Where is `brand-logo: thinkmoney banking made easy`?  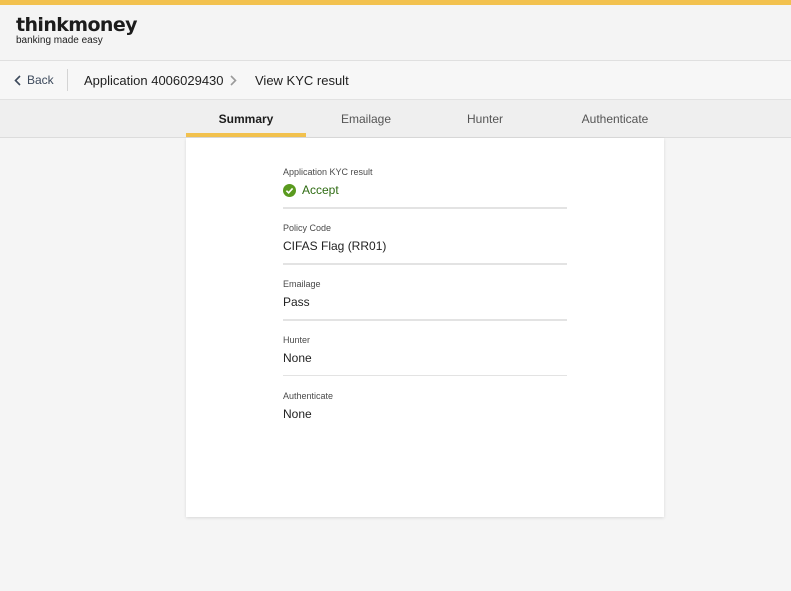 brand-logo: thinkmoney banking made easy is located at coordinates (77, 30).